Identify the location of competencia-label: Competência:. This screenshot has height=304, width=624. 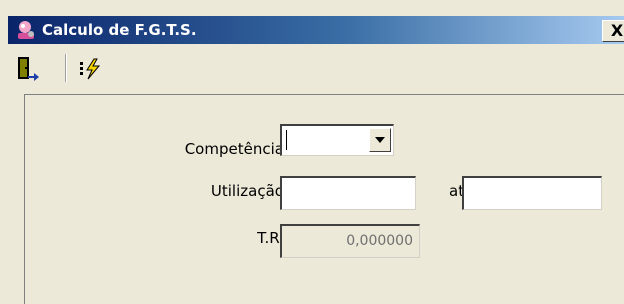
(236, 149).